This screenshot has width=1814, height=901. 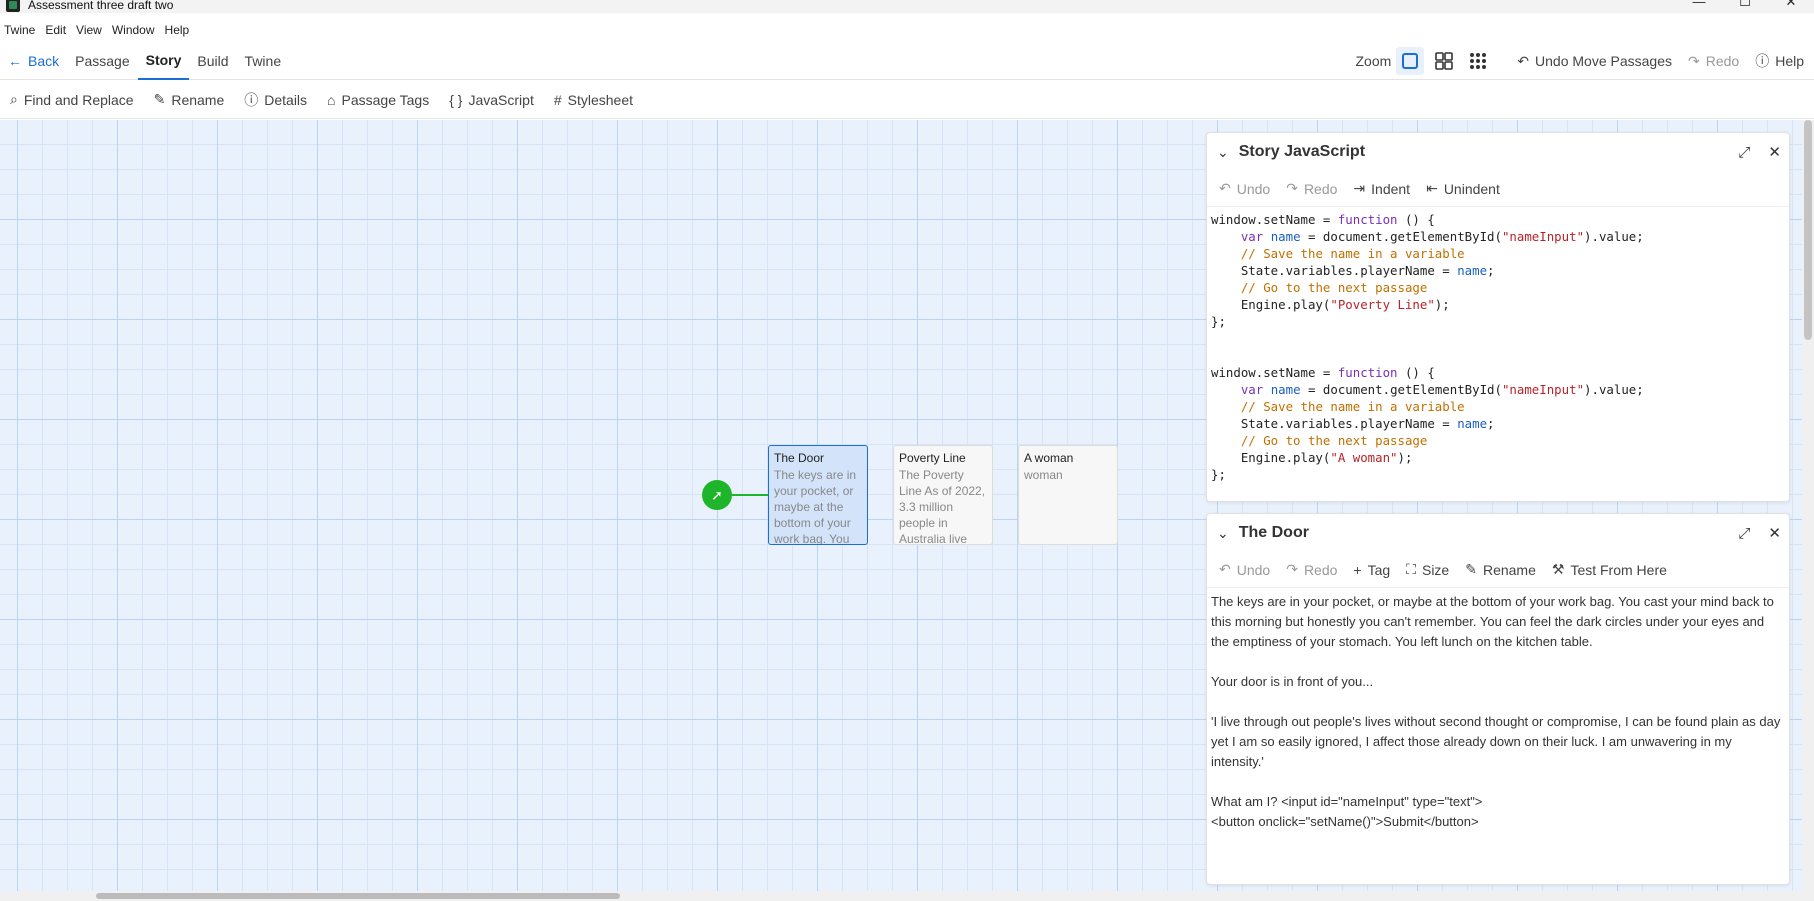 I want to click on four-squares-icon, so click(x=1444, y=61).